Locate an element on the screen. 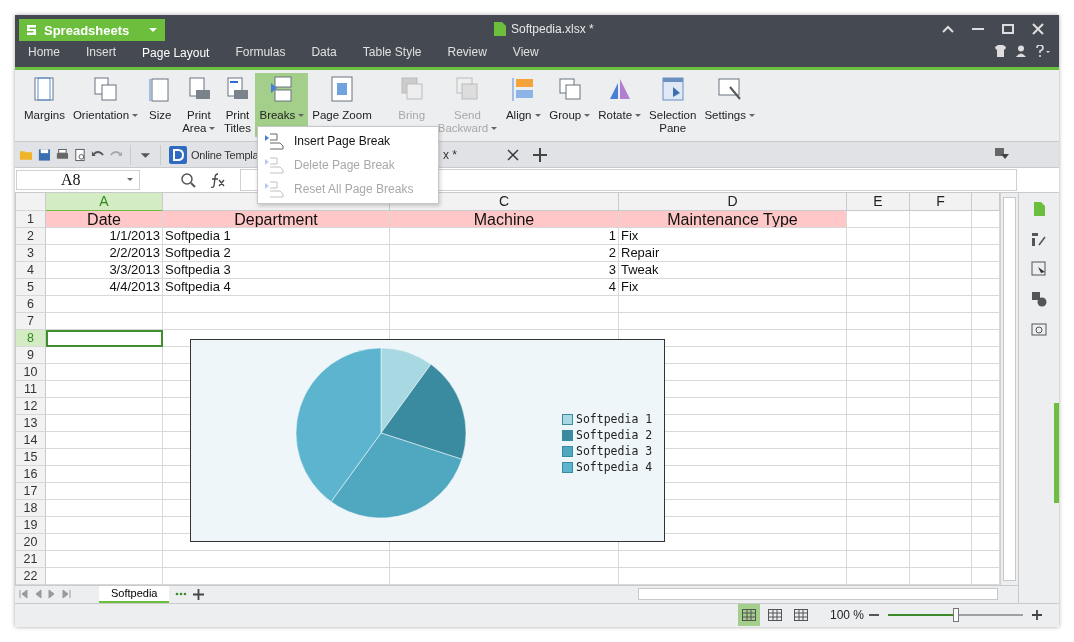 The height and width of the screenshot is (642, 1074). legend-label: Softpedia 3 is located at coordinates (614, 451).